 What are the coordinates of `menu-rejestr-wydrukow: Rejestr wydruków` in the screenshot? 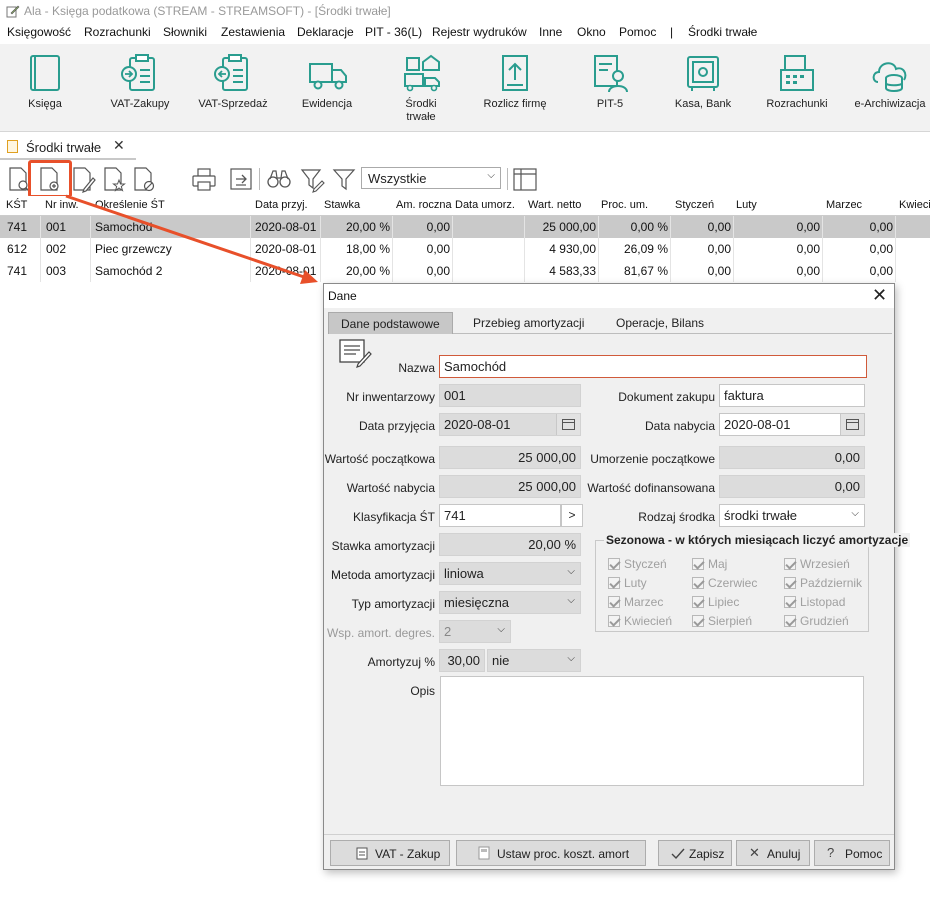 It's located at (479, 32).